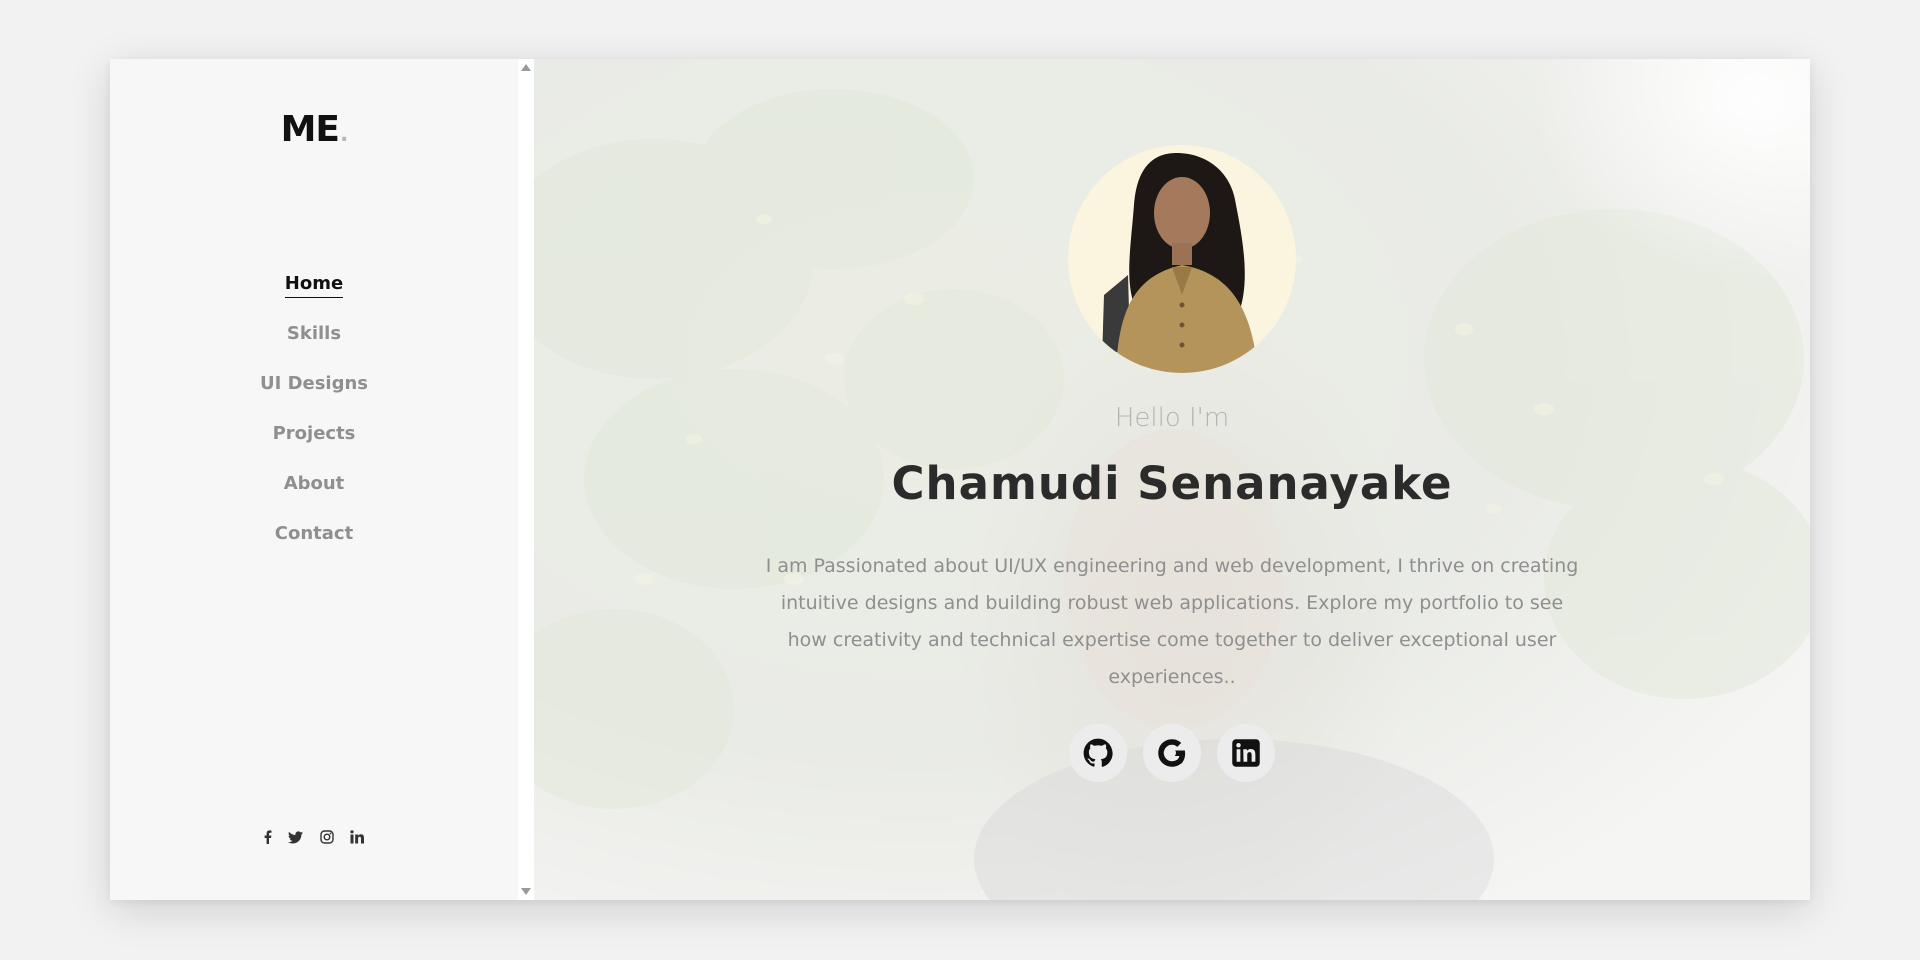 This screenshot has width=1920, height=960. I want to click on nav-item-skills: Skills, so click(314, 334).